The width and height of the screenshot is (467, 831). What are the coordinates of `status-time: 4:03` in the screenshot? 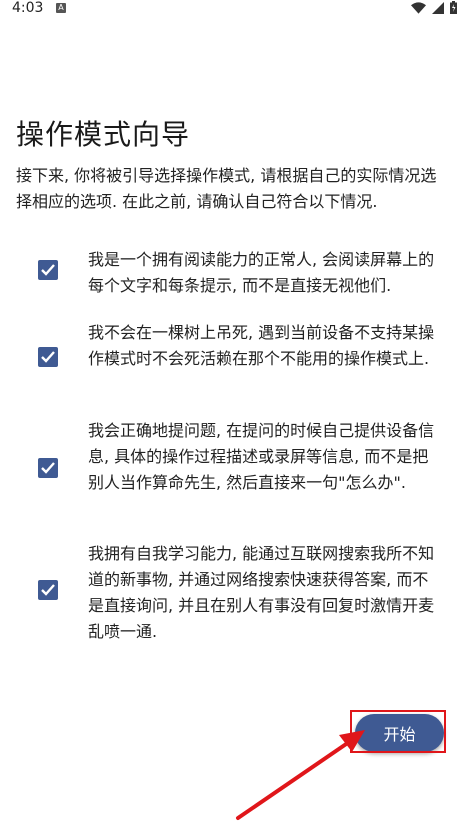 It's located at (28, 8).